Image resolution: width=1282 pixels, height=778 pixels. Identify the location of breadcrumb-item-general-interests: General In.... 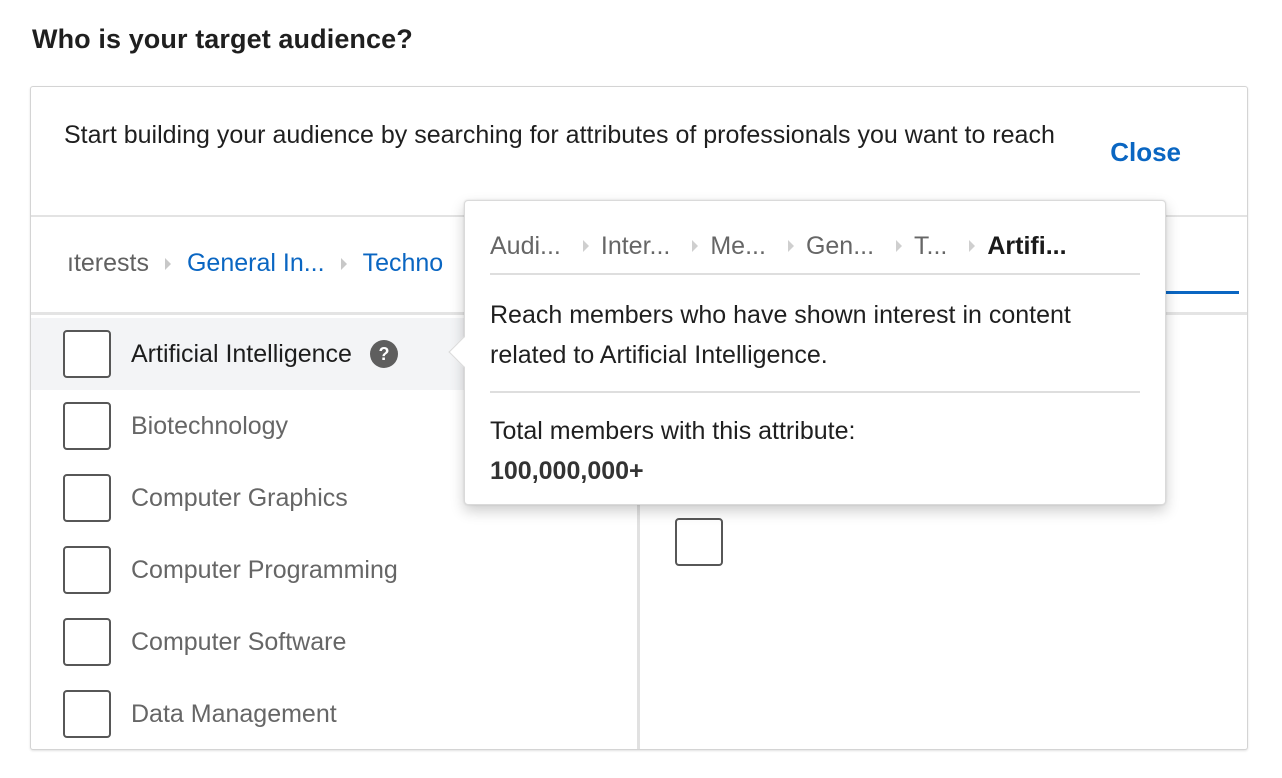
(256, 263).